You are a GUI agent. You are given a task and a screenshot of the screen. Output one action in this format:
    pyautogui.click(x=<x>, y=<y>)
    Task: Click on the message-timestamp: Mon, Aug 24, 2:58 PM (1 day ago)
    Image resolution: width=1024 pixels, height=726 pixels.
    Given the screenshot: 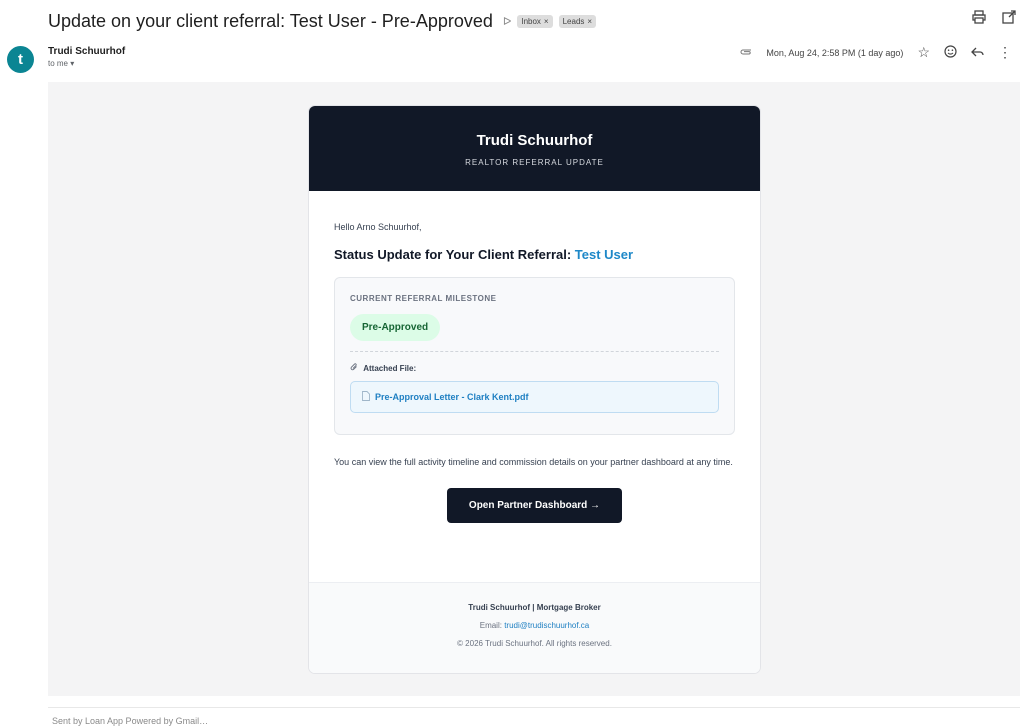 What is the action you would take?
    pyautogui.click(x=835, y=52)
    